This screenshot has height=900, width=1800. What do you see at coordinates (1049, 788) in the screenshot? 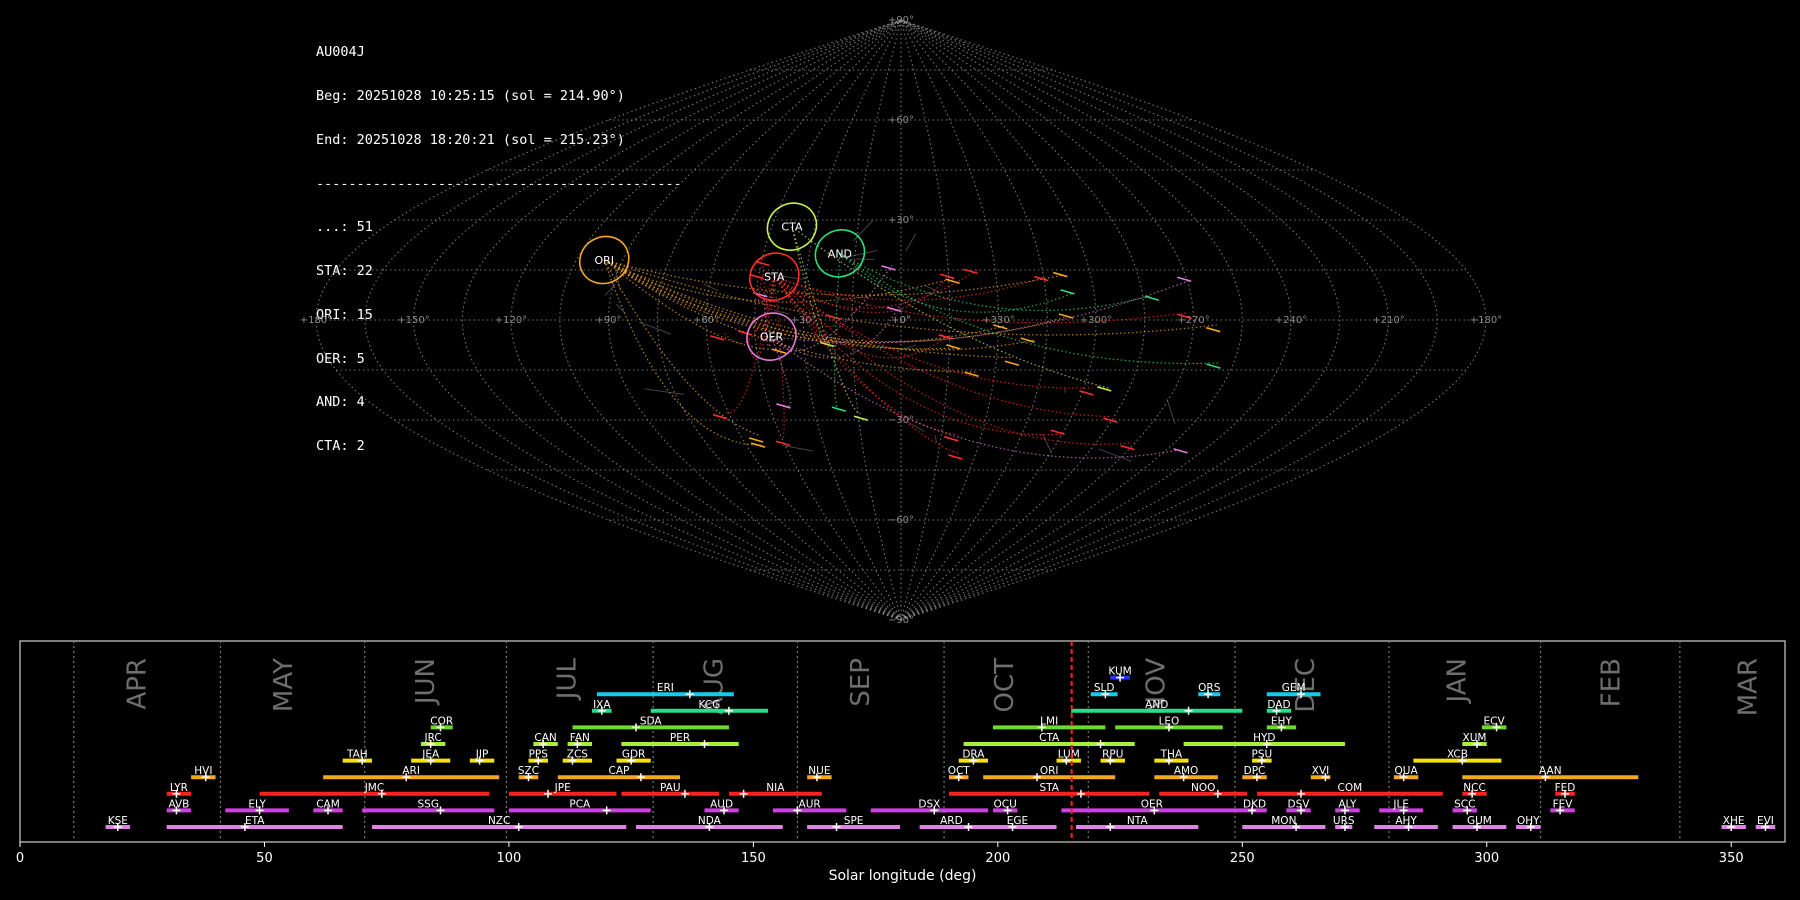
I see `shower-code-label: STA` at bounding box center [1049, 788].